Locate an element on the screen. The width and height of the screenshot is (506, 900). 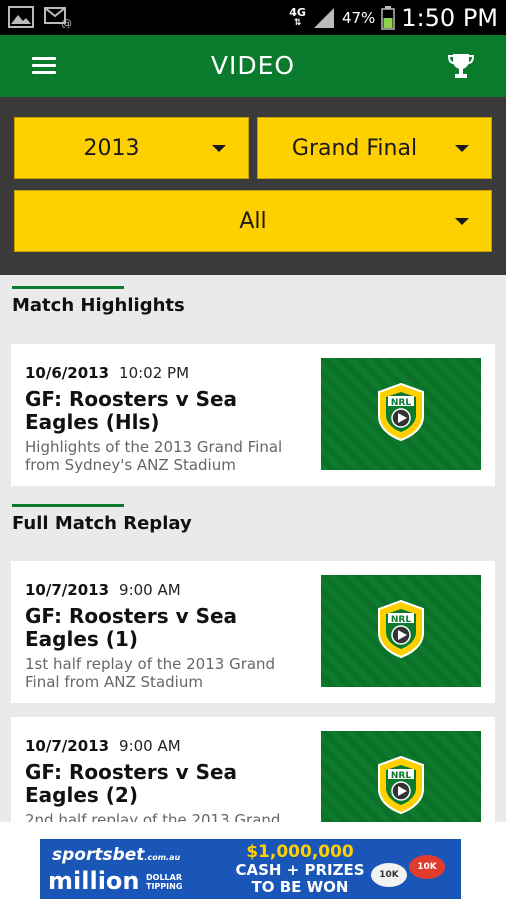
video-title: GF: Roosters v Sea Eagles (Hls) is located at coordinates (131, 410).